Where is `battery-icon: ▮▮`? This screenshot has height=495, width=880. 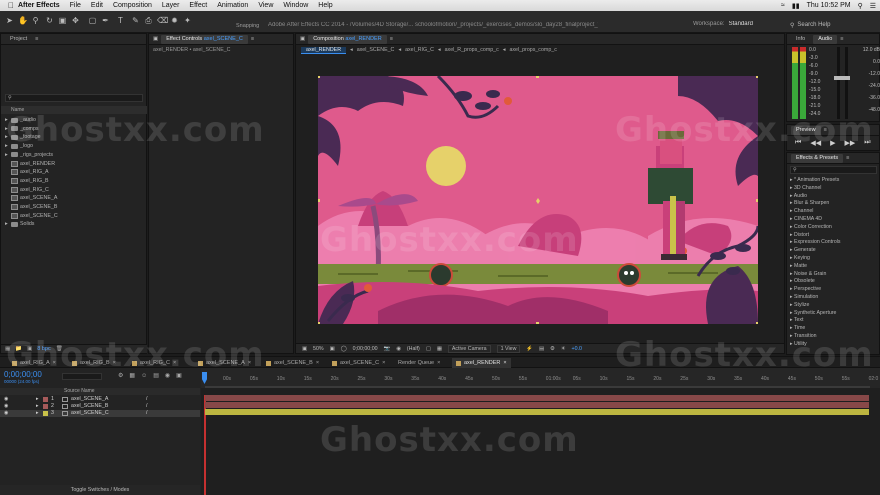
battery-icon: ▮▮ is located at coordinates (796, 6).